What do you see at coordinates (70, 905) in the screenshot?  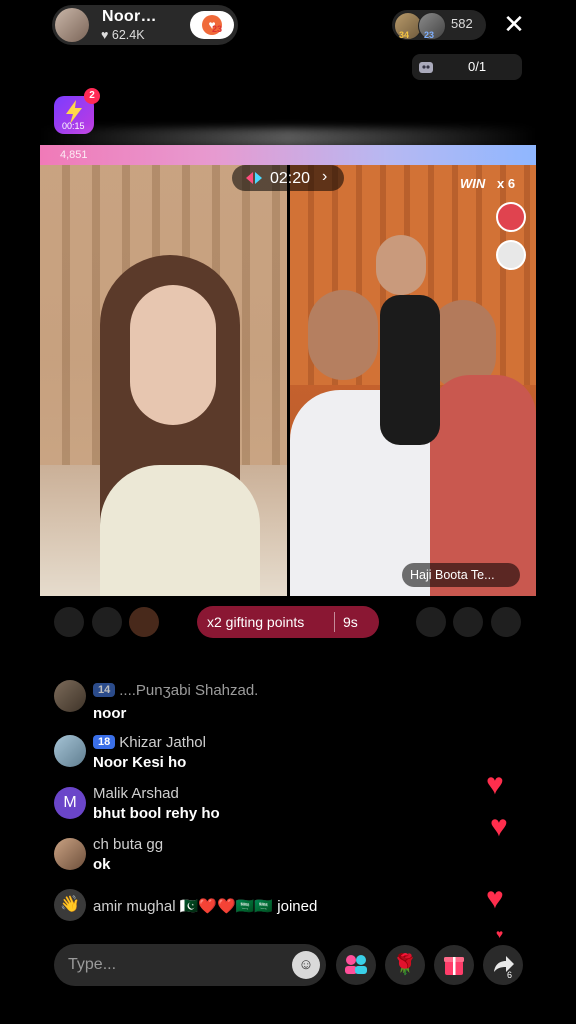 I see `wave-icon: 👋` at bounding box center [70, 905].